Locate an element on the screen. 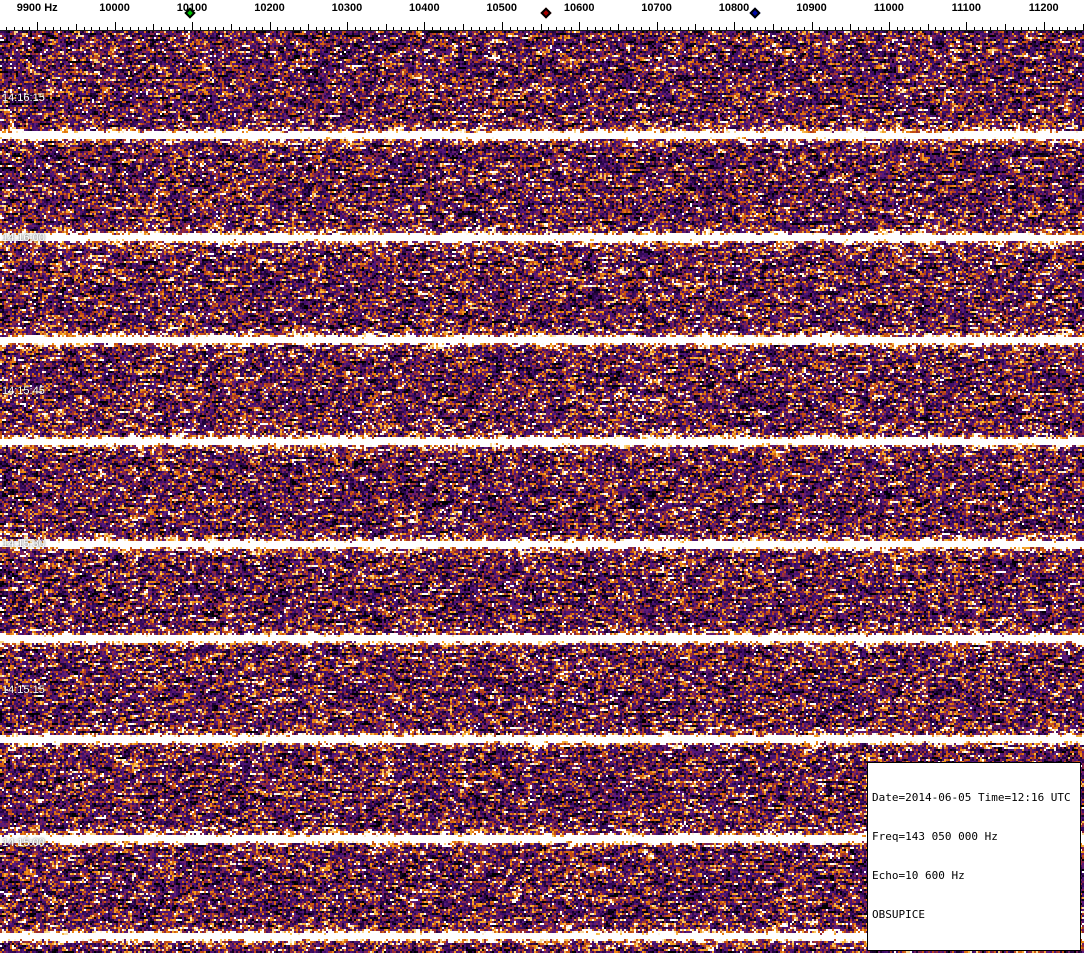 This screenshot has width=1084, height=953. ruler-frequency-label: 10400 is located at coordinates (424, 8).